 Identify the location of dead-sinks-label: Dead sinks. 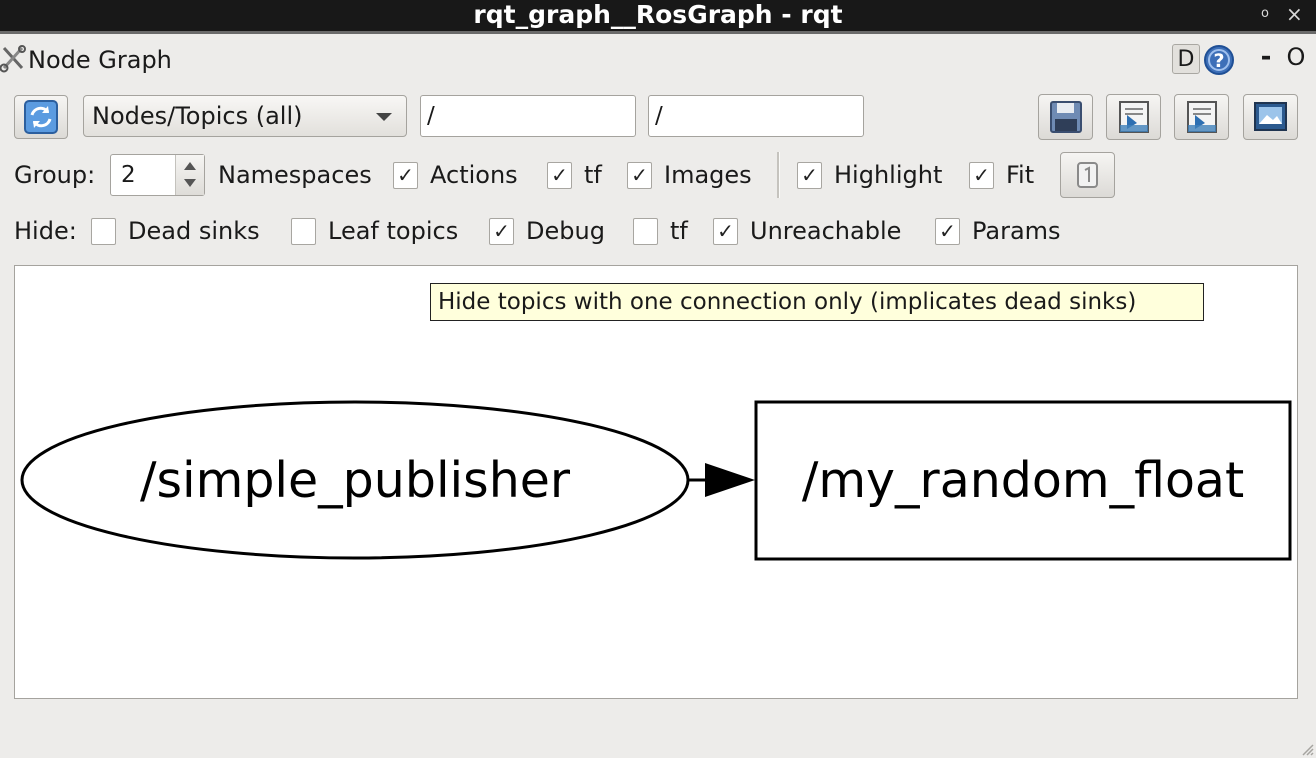
(194, 231).